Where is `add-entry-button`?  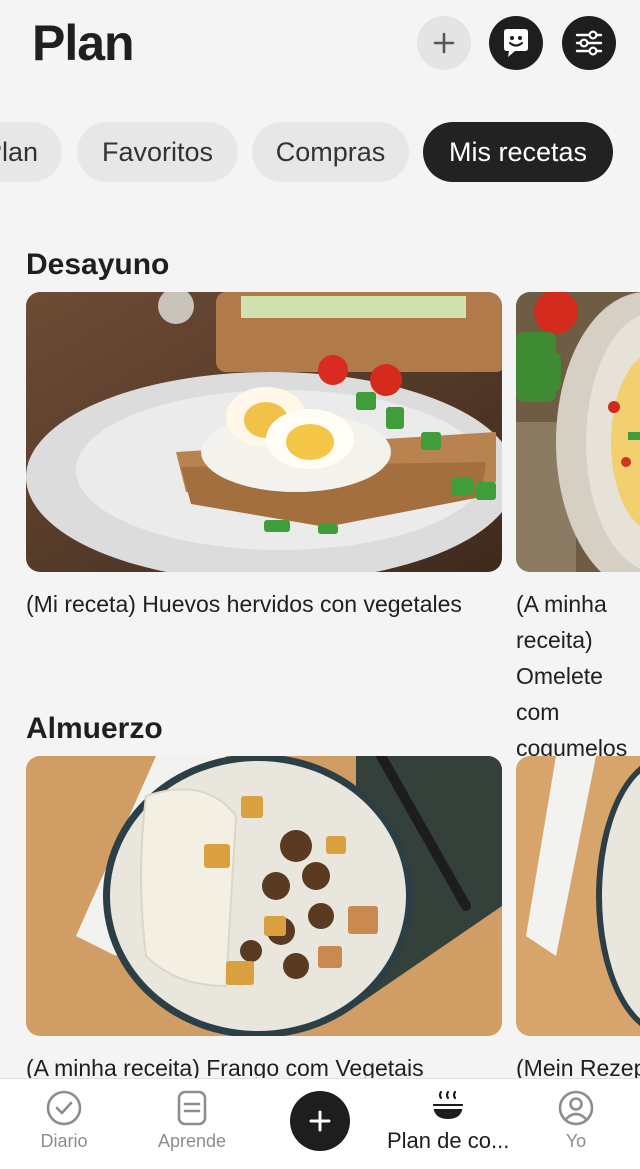 add-entry-button is located at coordinates (320, 1121).